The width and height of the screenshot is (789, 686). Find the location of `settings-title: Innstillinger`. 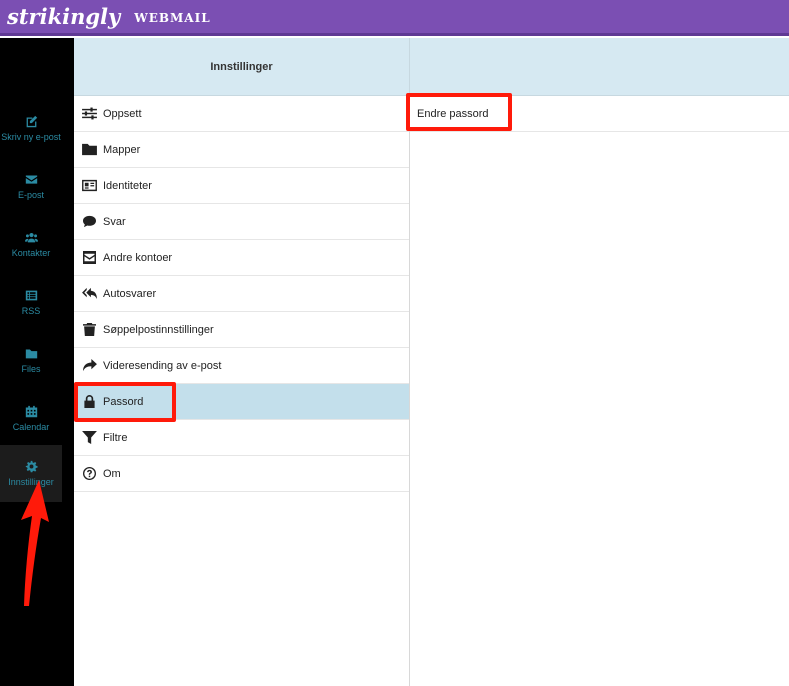

settings-title: Innstillinger is located at coordinates (241, 66).